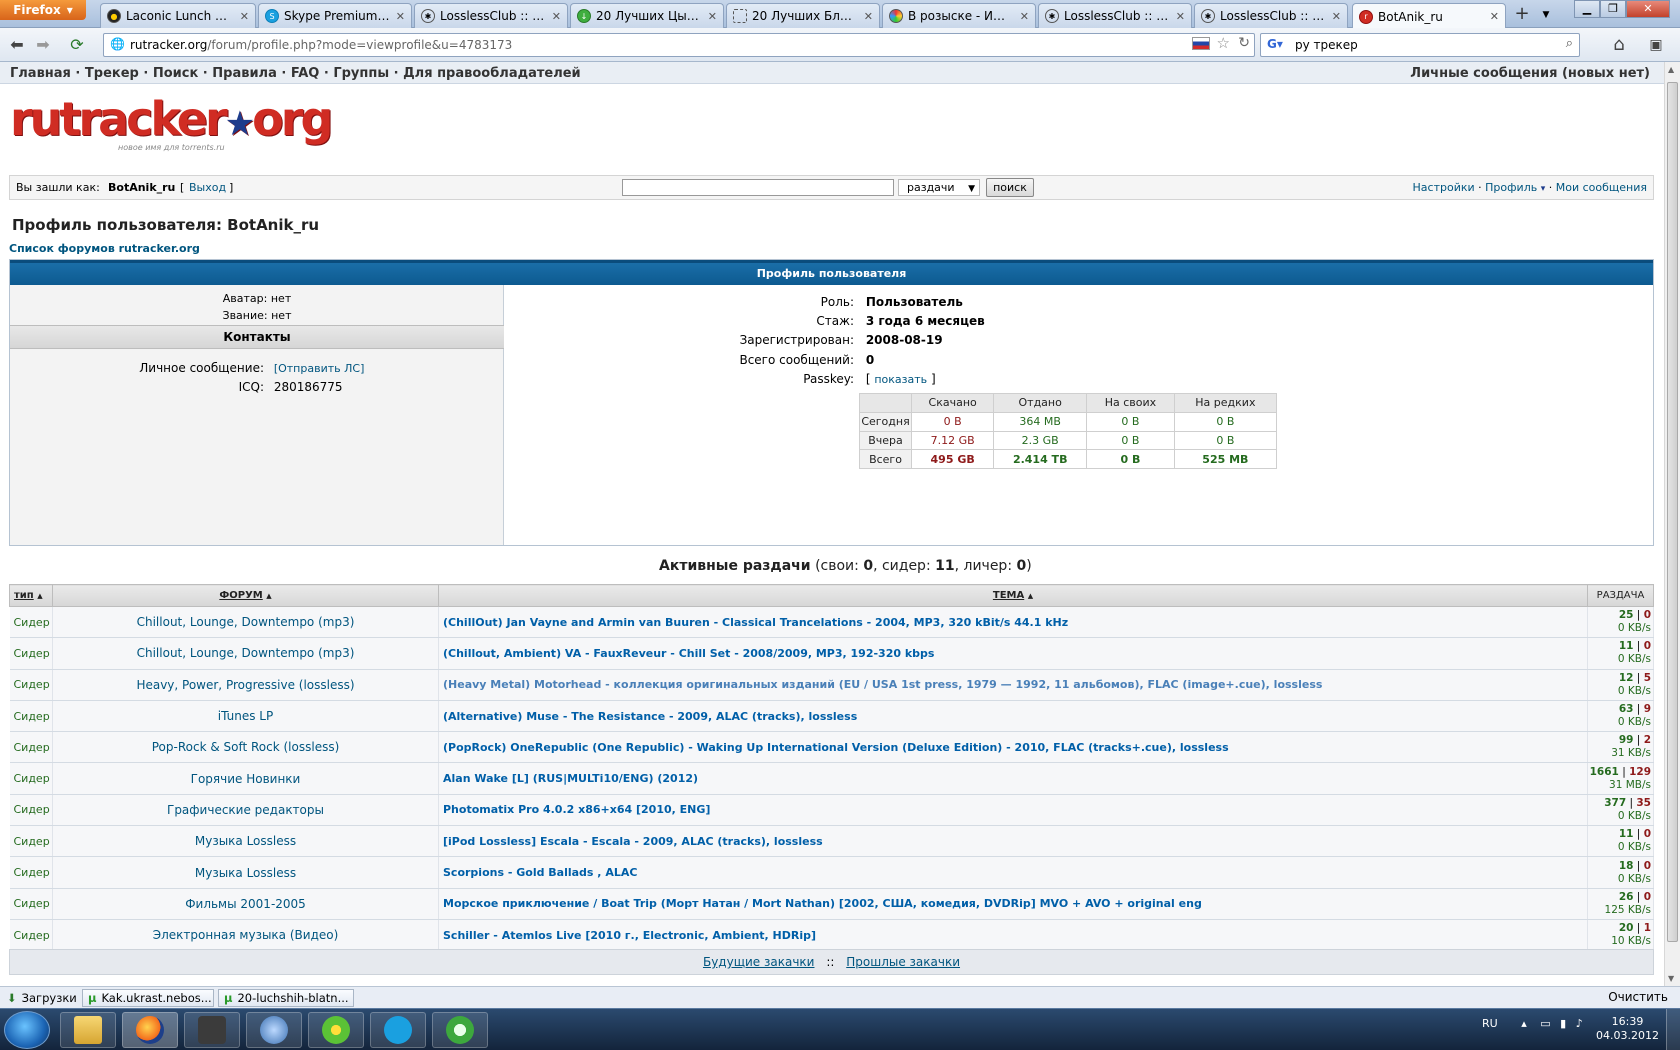 Image resolution: width=1680 pixels, height=1050 pixels. What do you see at coordinates (1648, 9) in the screenshot?
I see `window-close-icon: ✕` at bounding box center [1648, 9].